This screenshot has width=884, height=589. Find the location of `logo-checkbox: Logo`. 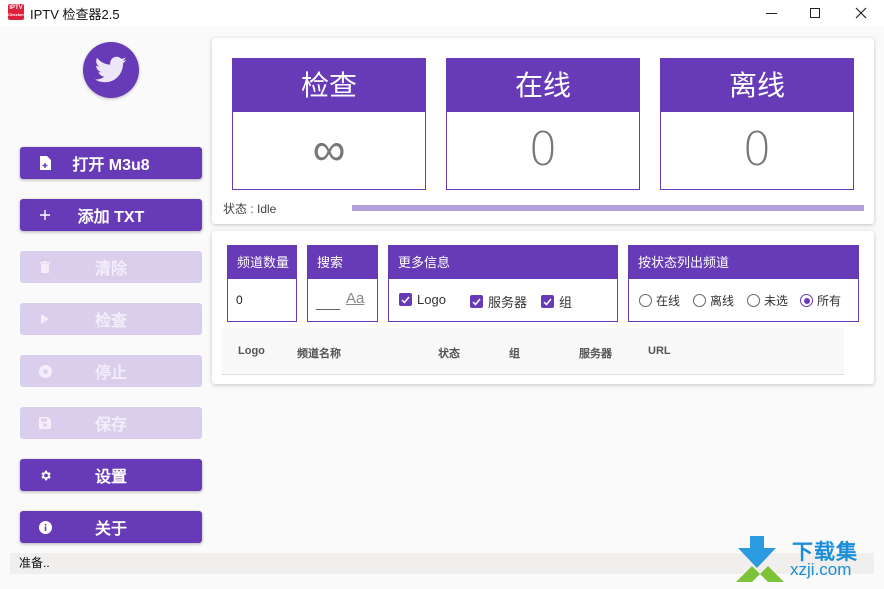

logo-checkbox: Logo is located at coordinates (422, 299).